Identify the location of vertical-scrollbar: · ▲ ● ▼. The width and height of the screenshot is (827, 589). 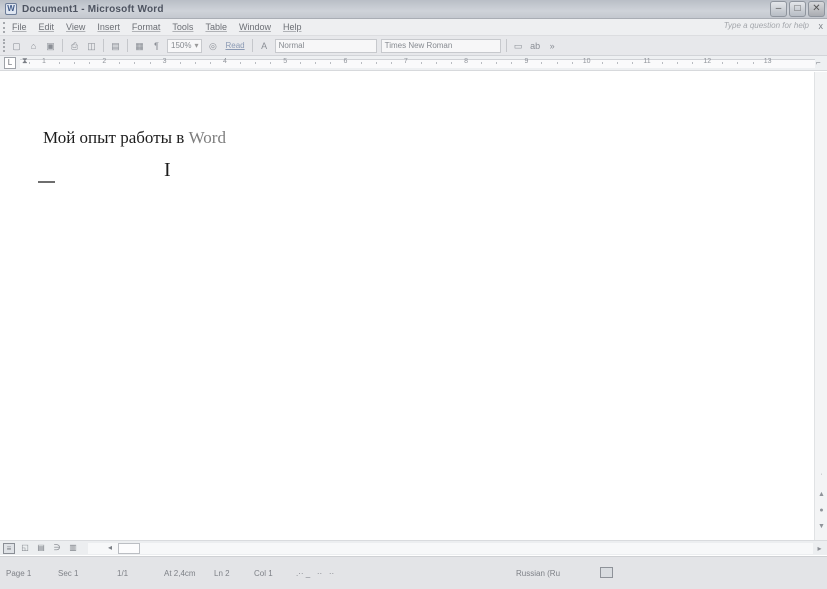
(820, 311).